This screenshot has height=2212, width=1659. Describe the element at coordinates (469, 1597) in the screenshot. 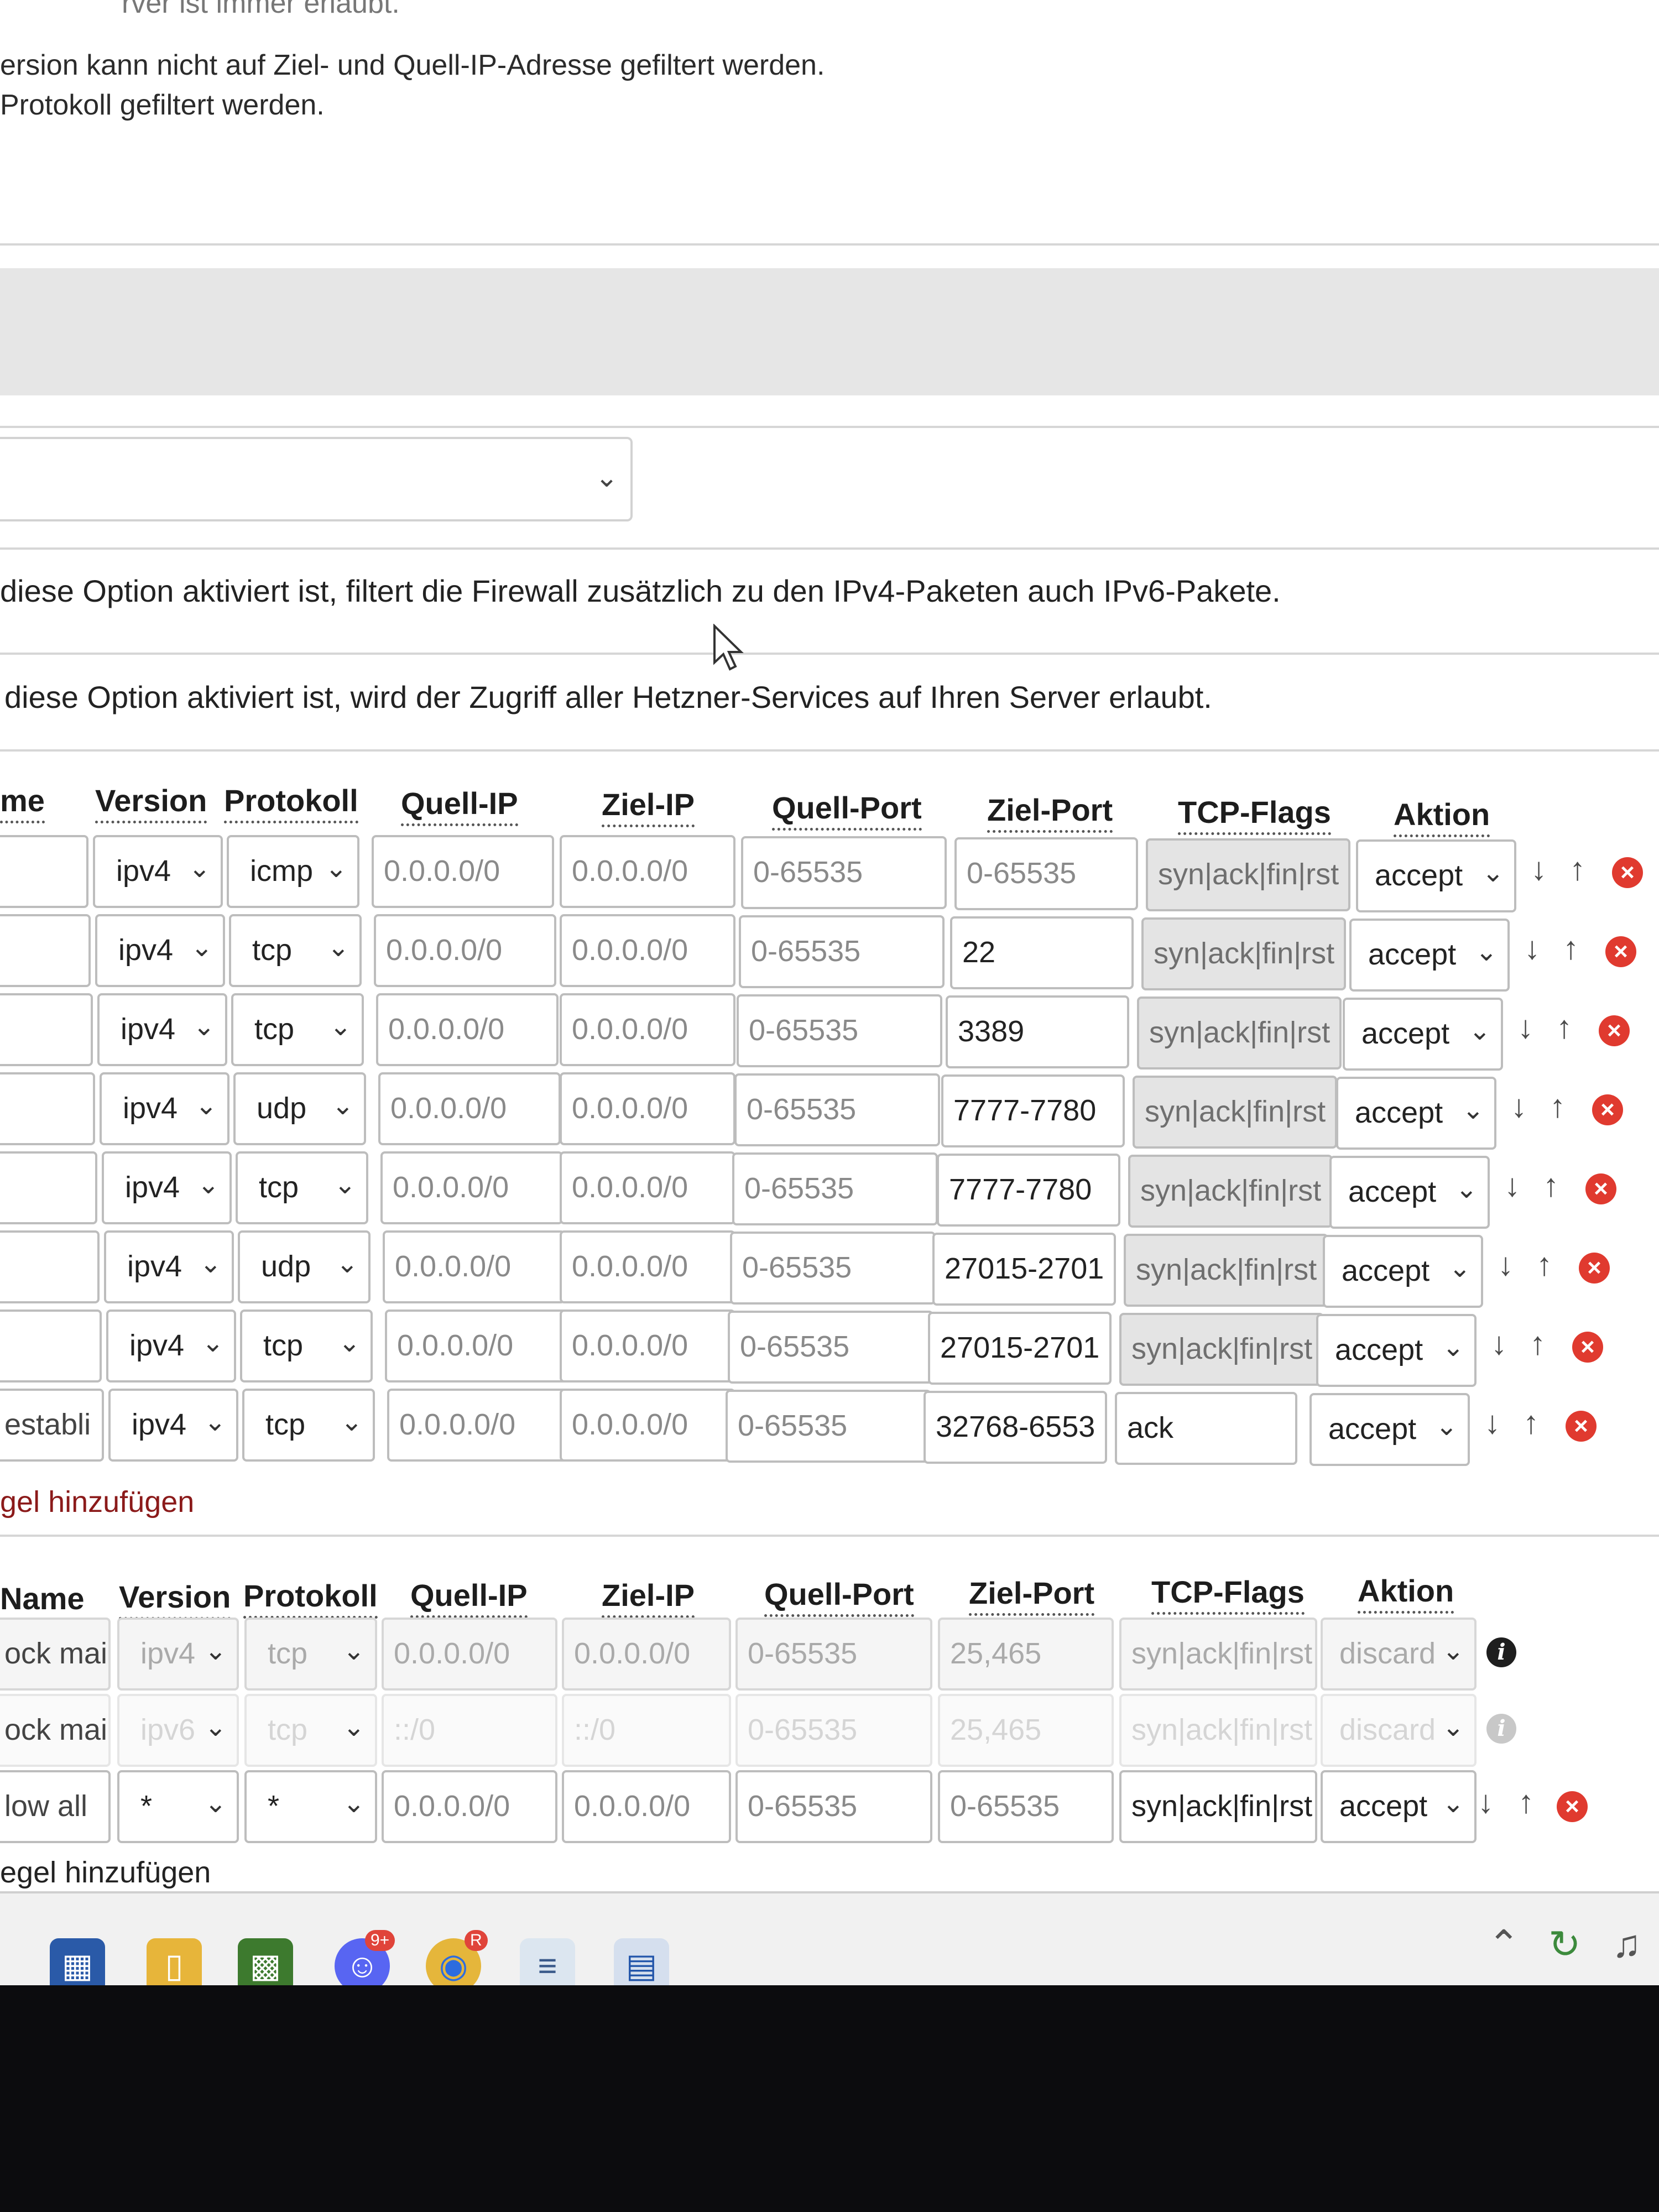

I see `header-source-ip-2: Quell-IP` at that location.